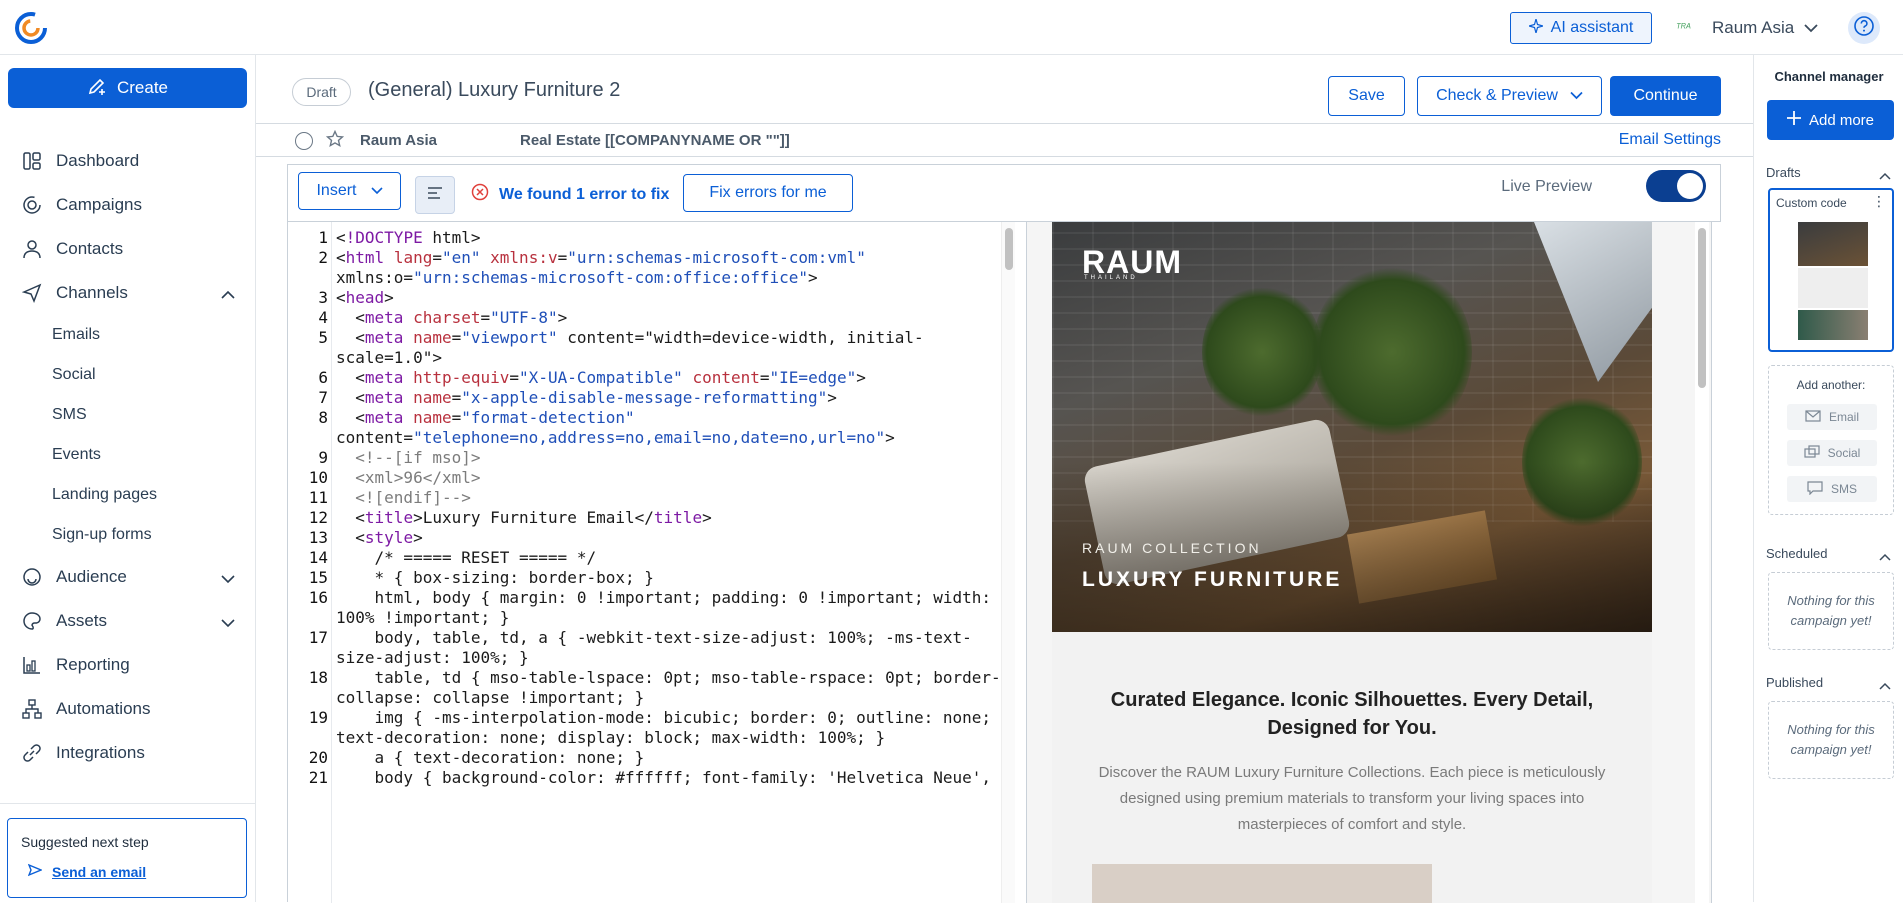  I want to click on nav-item-campaigns: Campaigns, so click(127, 205).